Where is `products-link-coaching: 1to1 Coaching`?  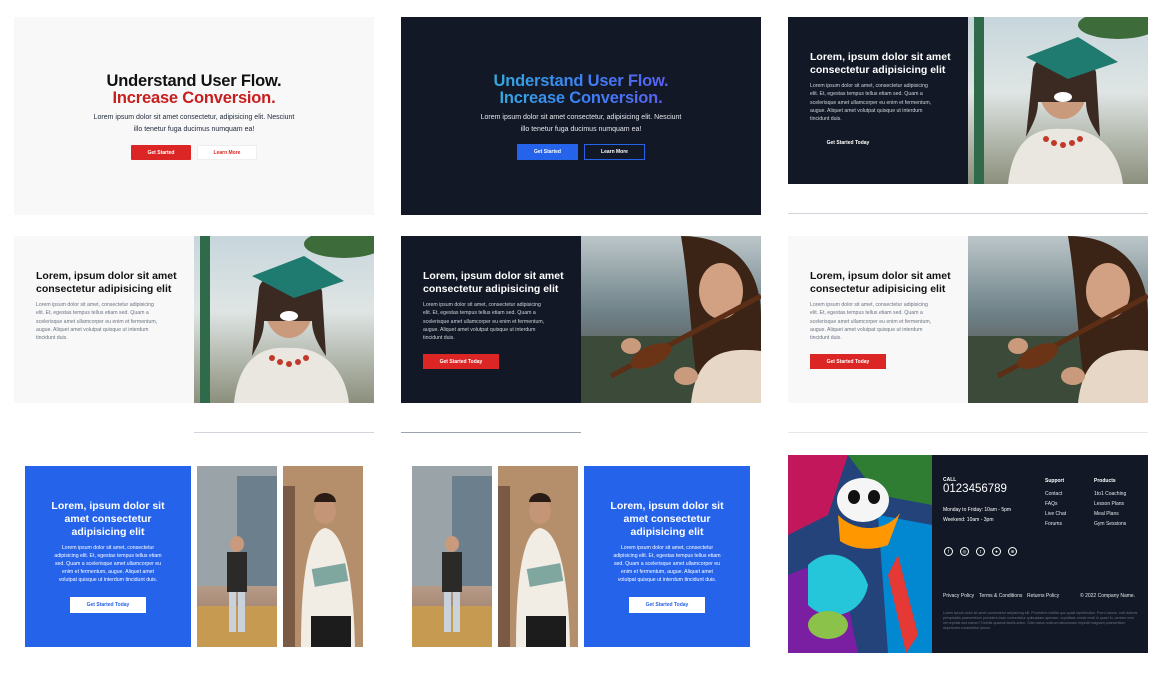
products-link-coaching: 1to1 Coaching is located at coordinates (1110, 494).